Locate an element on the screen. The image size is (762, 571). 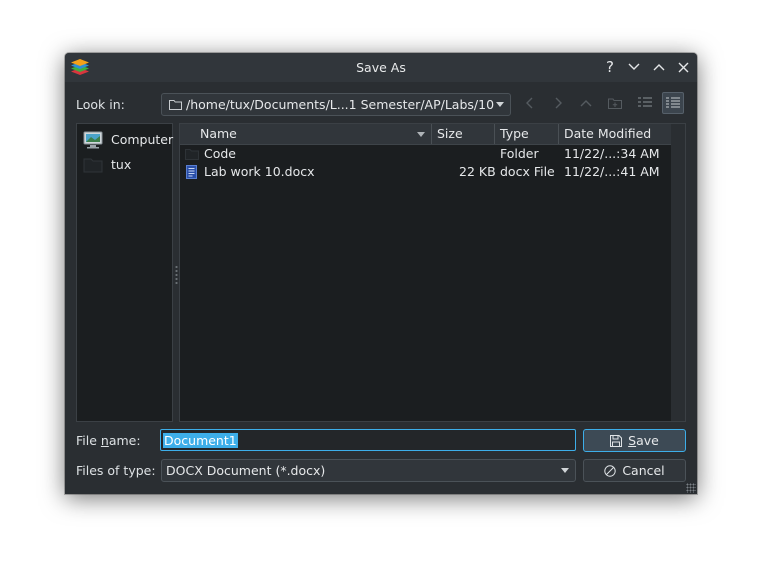
save-label-rest: ave is located at coordinates (647, 440).